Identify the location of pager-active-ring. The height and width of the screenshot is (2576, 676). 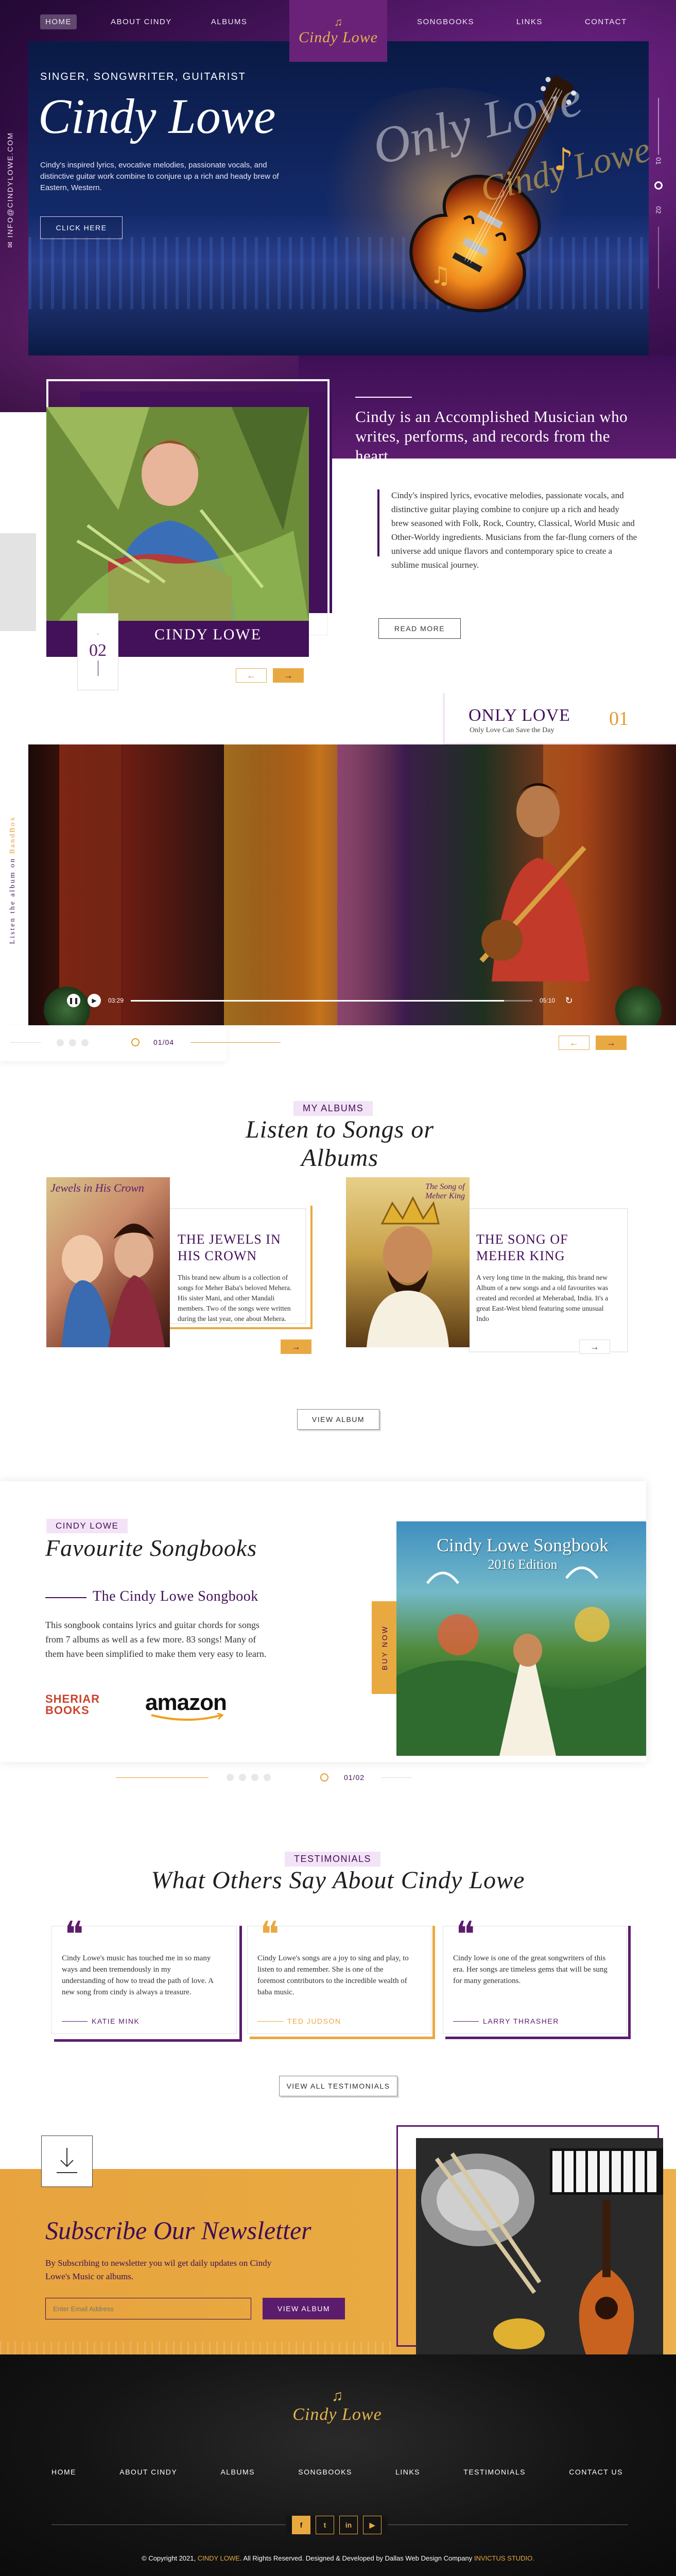
(135, 1042).